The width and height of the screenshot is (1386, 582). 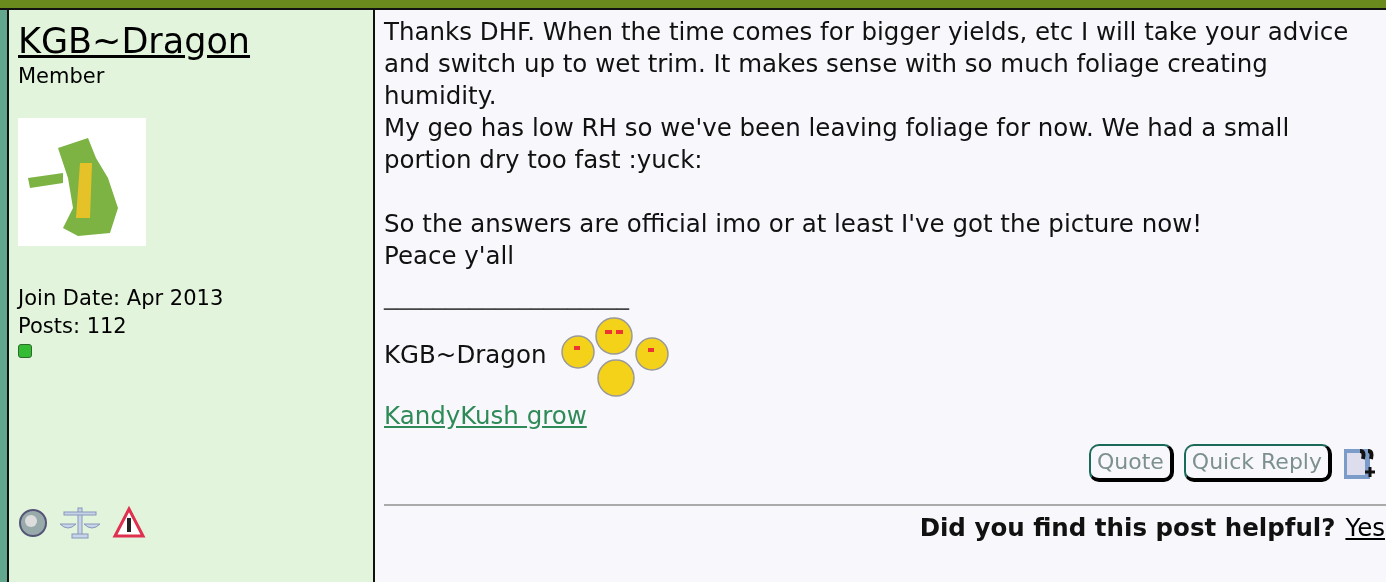 I want to click on join-date: Join Date: Apr 2013, so click(x=121, y=298).